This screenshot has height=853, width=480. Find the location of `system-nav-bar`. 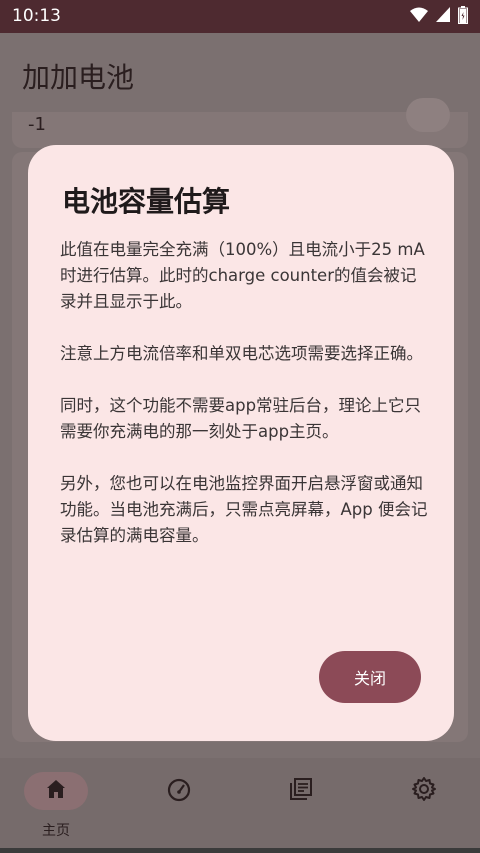

system-nav-bar is located at coordinates (240, 850).